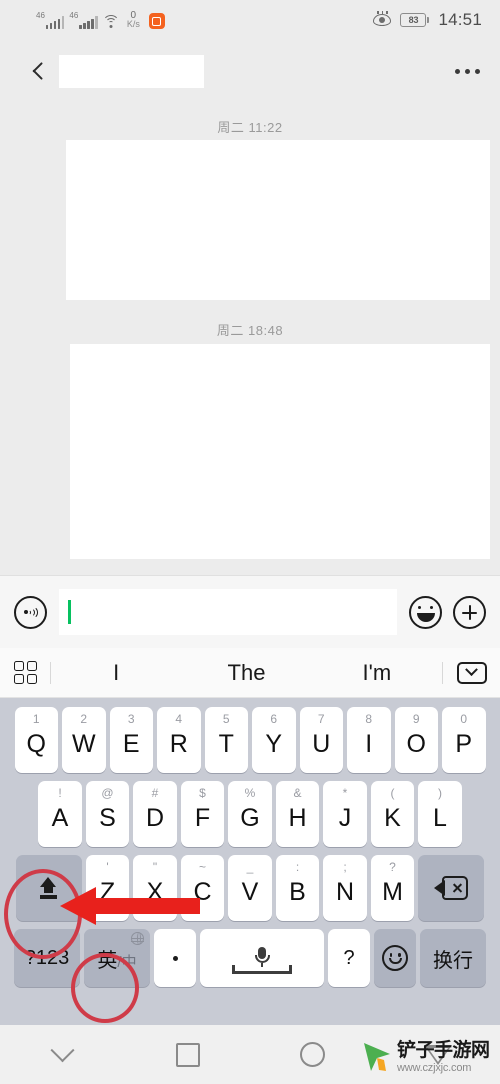  What do you see at coordinates (107, 814) in the screenshot?
I see `key-s: @ S` at bounding box center [107, 814].